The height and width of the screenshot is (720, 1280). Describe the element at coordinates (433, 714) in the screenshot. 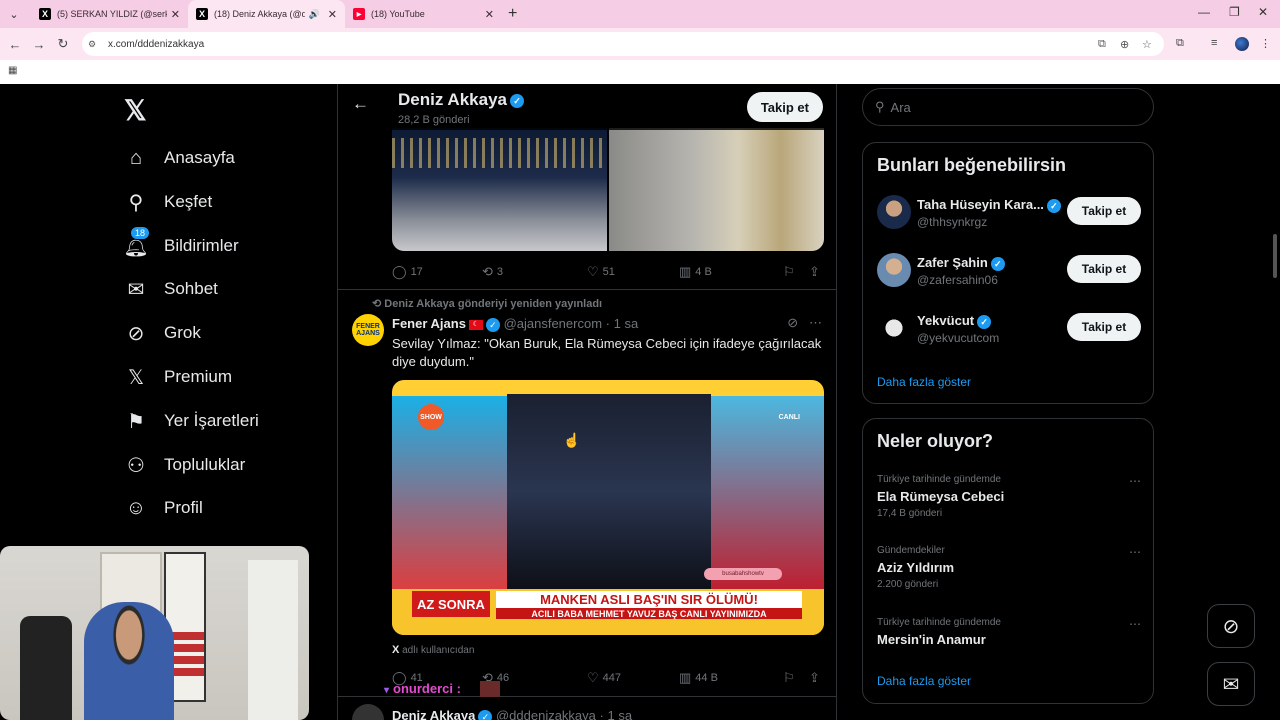

I see `author-name: Deniz Akkaya` at that location.